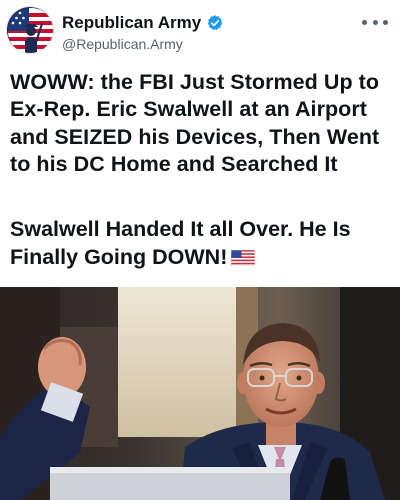 The width and height of the screenshot is (400, 500). I want to click on more-options-icon, so click(375, 22).